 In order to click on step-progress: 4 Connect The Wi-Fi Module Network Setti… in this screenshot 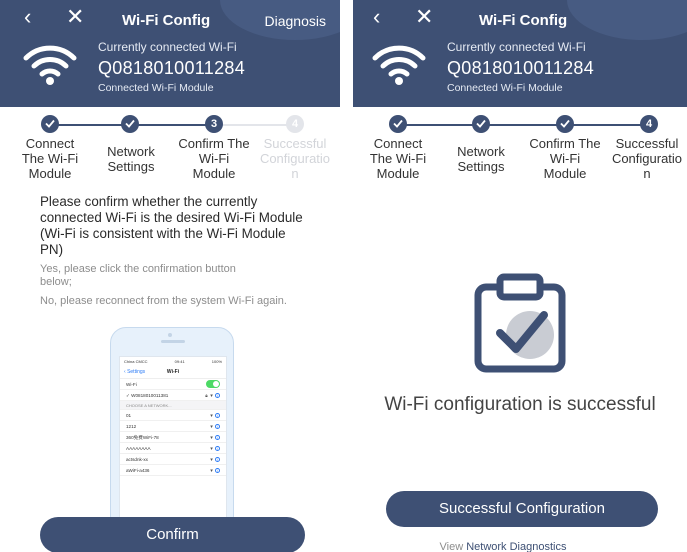, I will do `click(520, 154)`.